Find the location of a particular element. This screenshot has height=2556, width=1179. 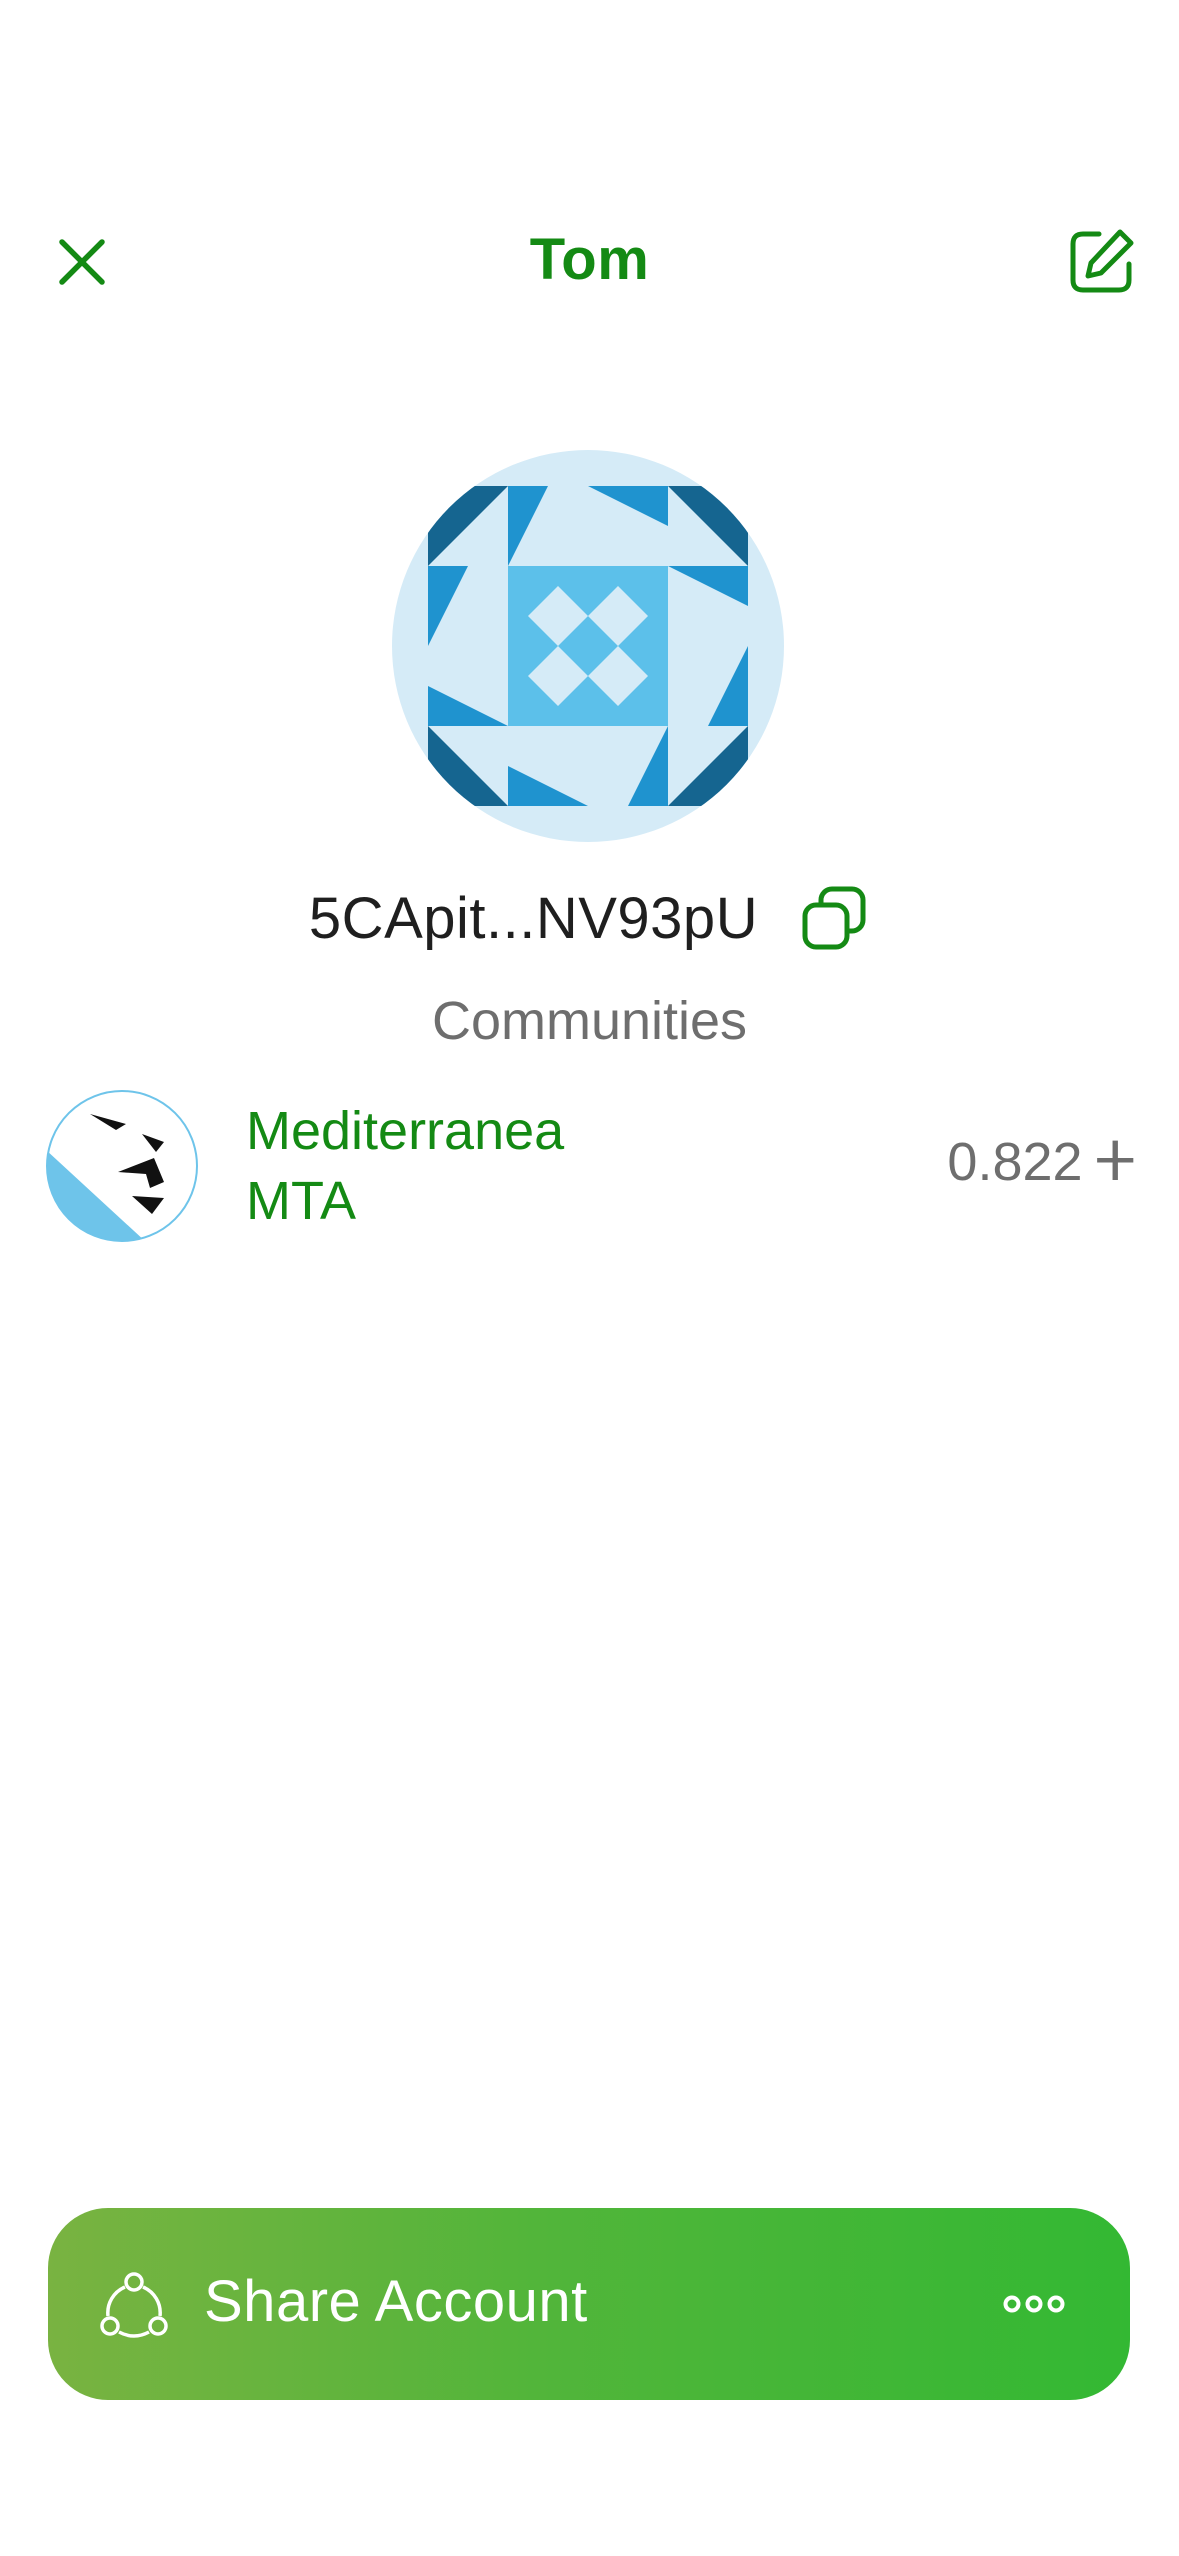

share-icon is located at coordinates (134, 2305).